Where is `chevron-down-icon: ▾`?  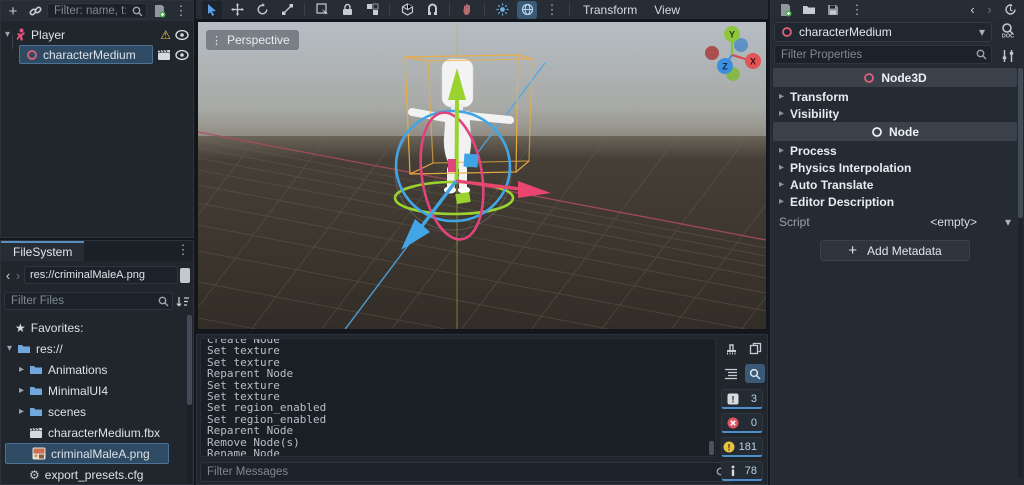
chevron-down-icon: ▾ is located at coordinates (981, 32).